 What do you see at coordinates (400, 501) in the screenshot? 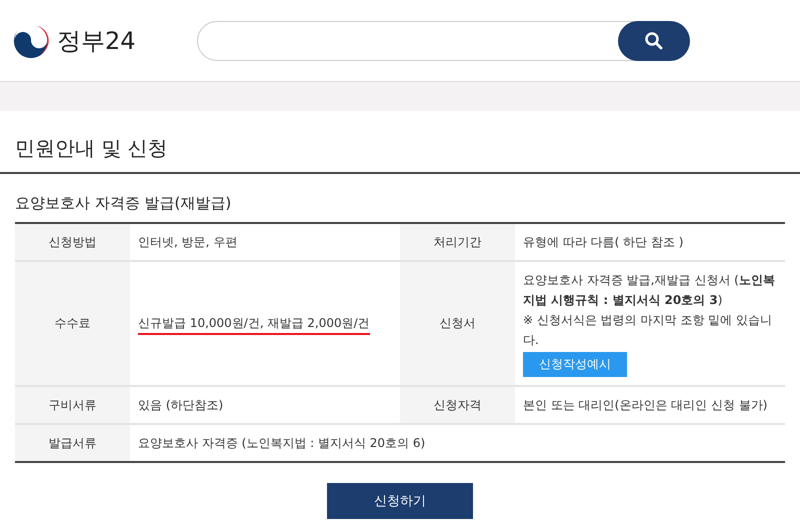
I see `apply-button: 신청하기` at bounding box center [400, 501].